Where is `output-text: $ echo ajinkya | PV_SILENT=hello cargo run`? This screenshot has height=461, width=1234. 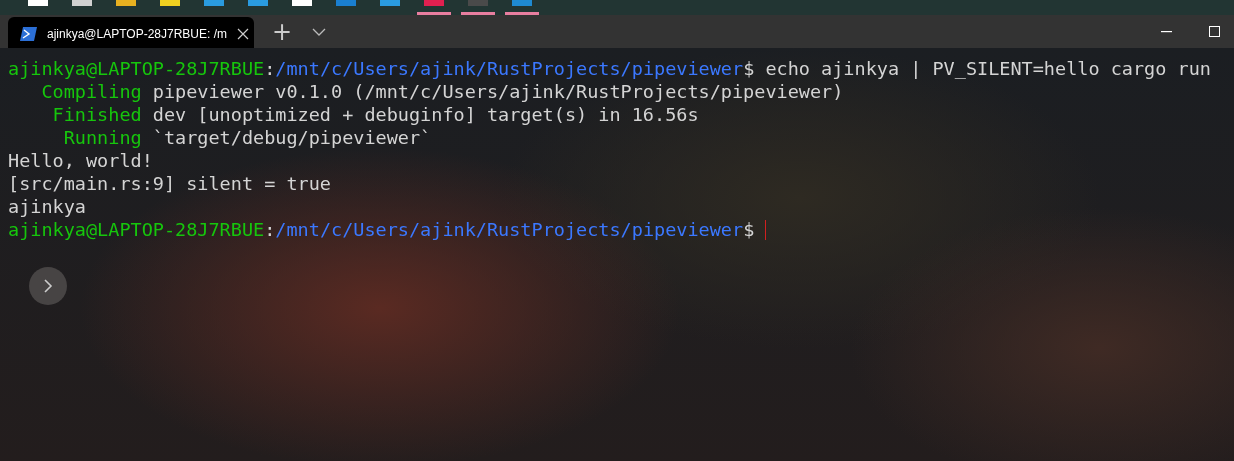 output-text: $ echo ajinkya | PV_SILENT=hello cargo run is located at coordinates (977, 68).